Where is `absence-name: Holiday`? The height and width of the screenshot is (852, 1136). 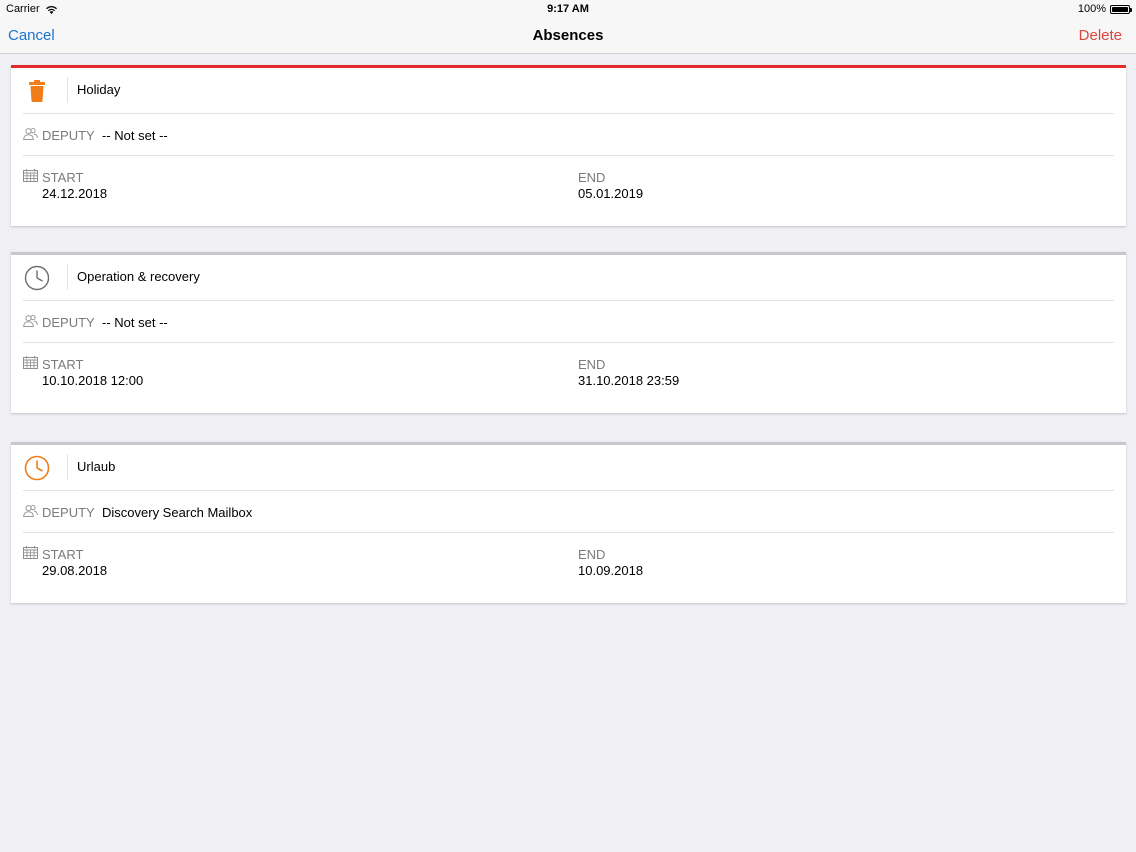
absence-name: Holiday is located at coordinates (99, 89).